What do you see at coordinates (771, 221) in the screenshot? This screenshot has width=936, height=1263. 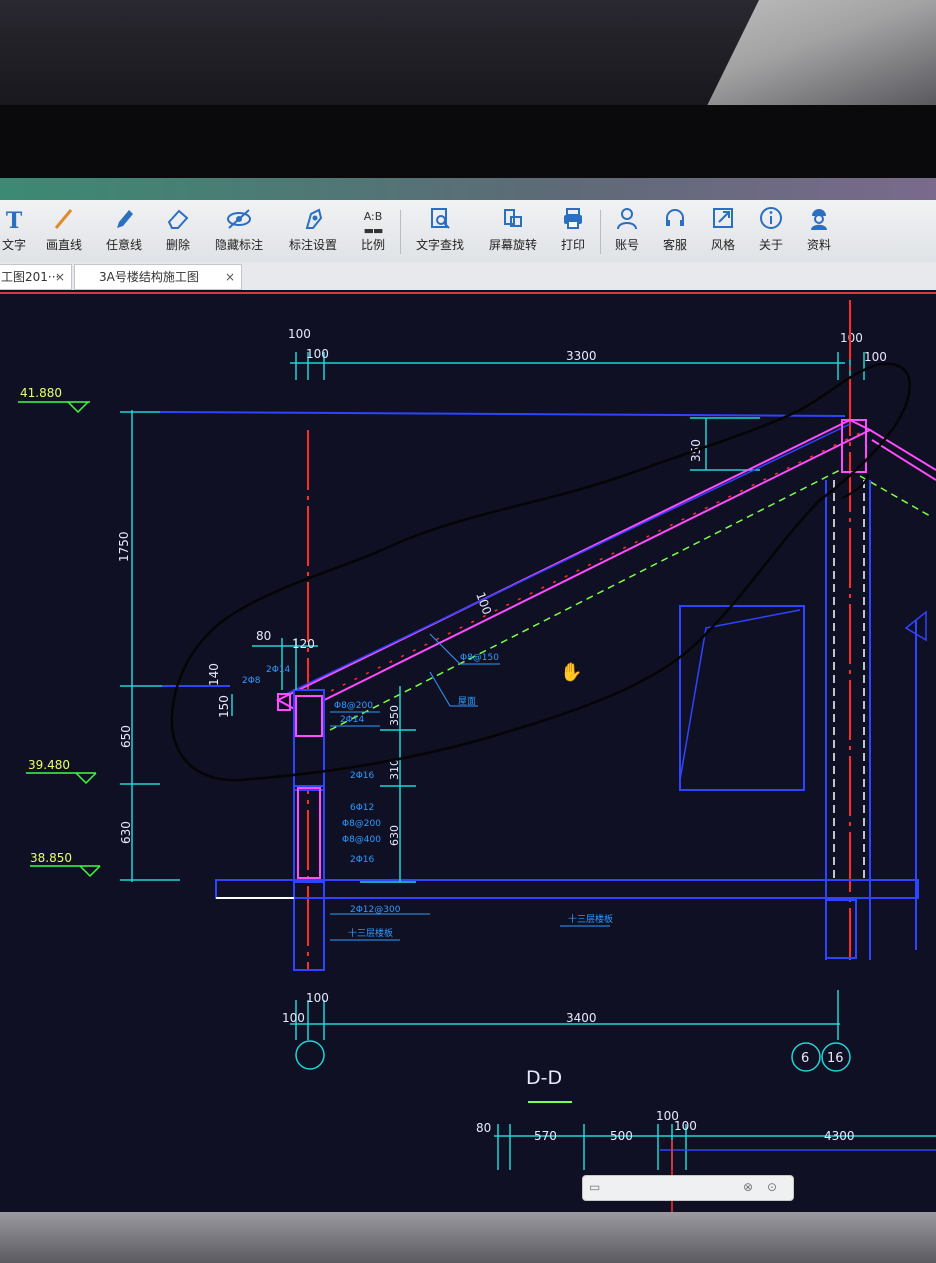 I see `info-icon` at bounding box center [771, 221].